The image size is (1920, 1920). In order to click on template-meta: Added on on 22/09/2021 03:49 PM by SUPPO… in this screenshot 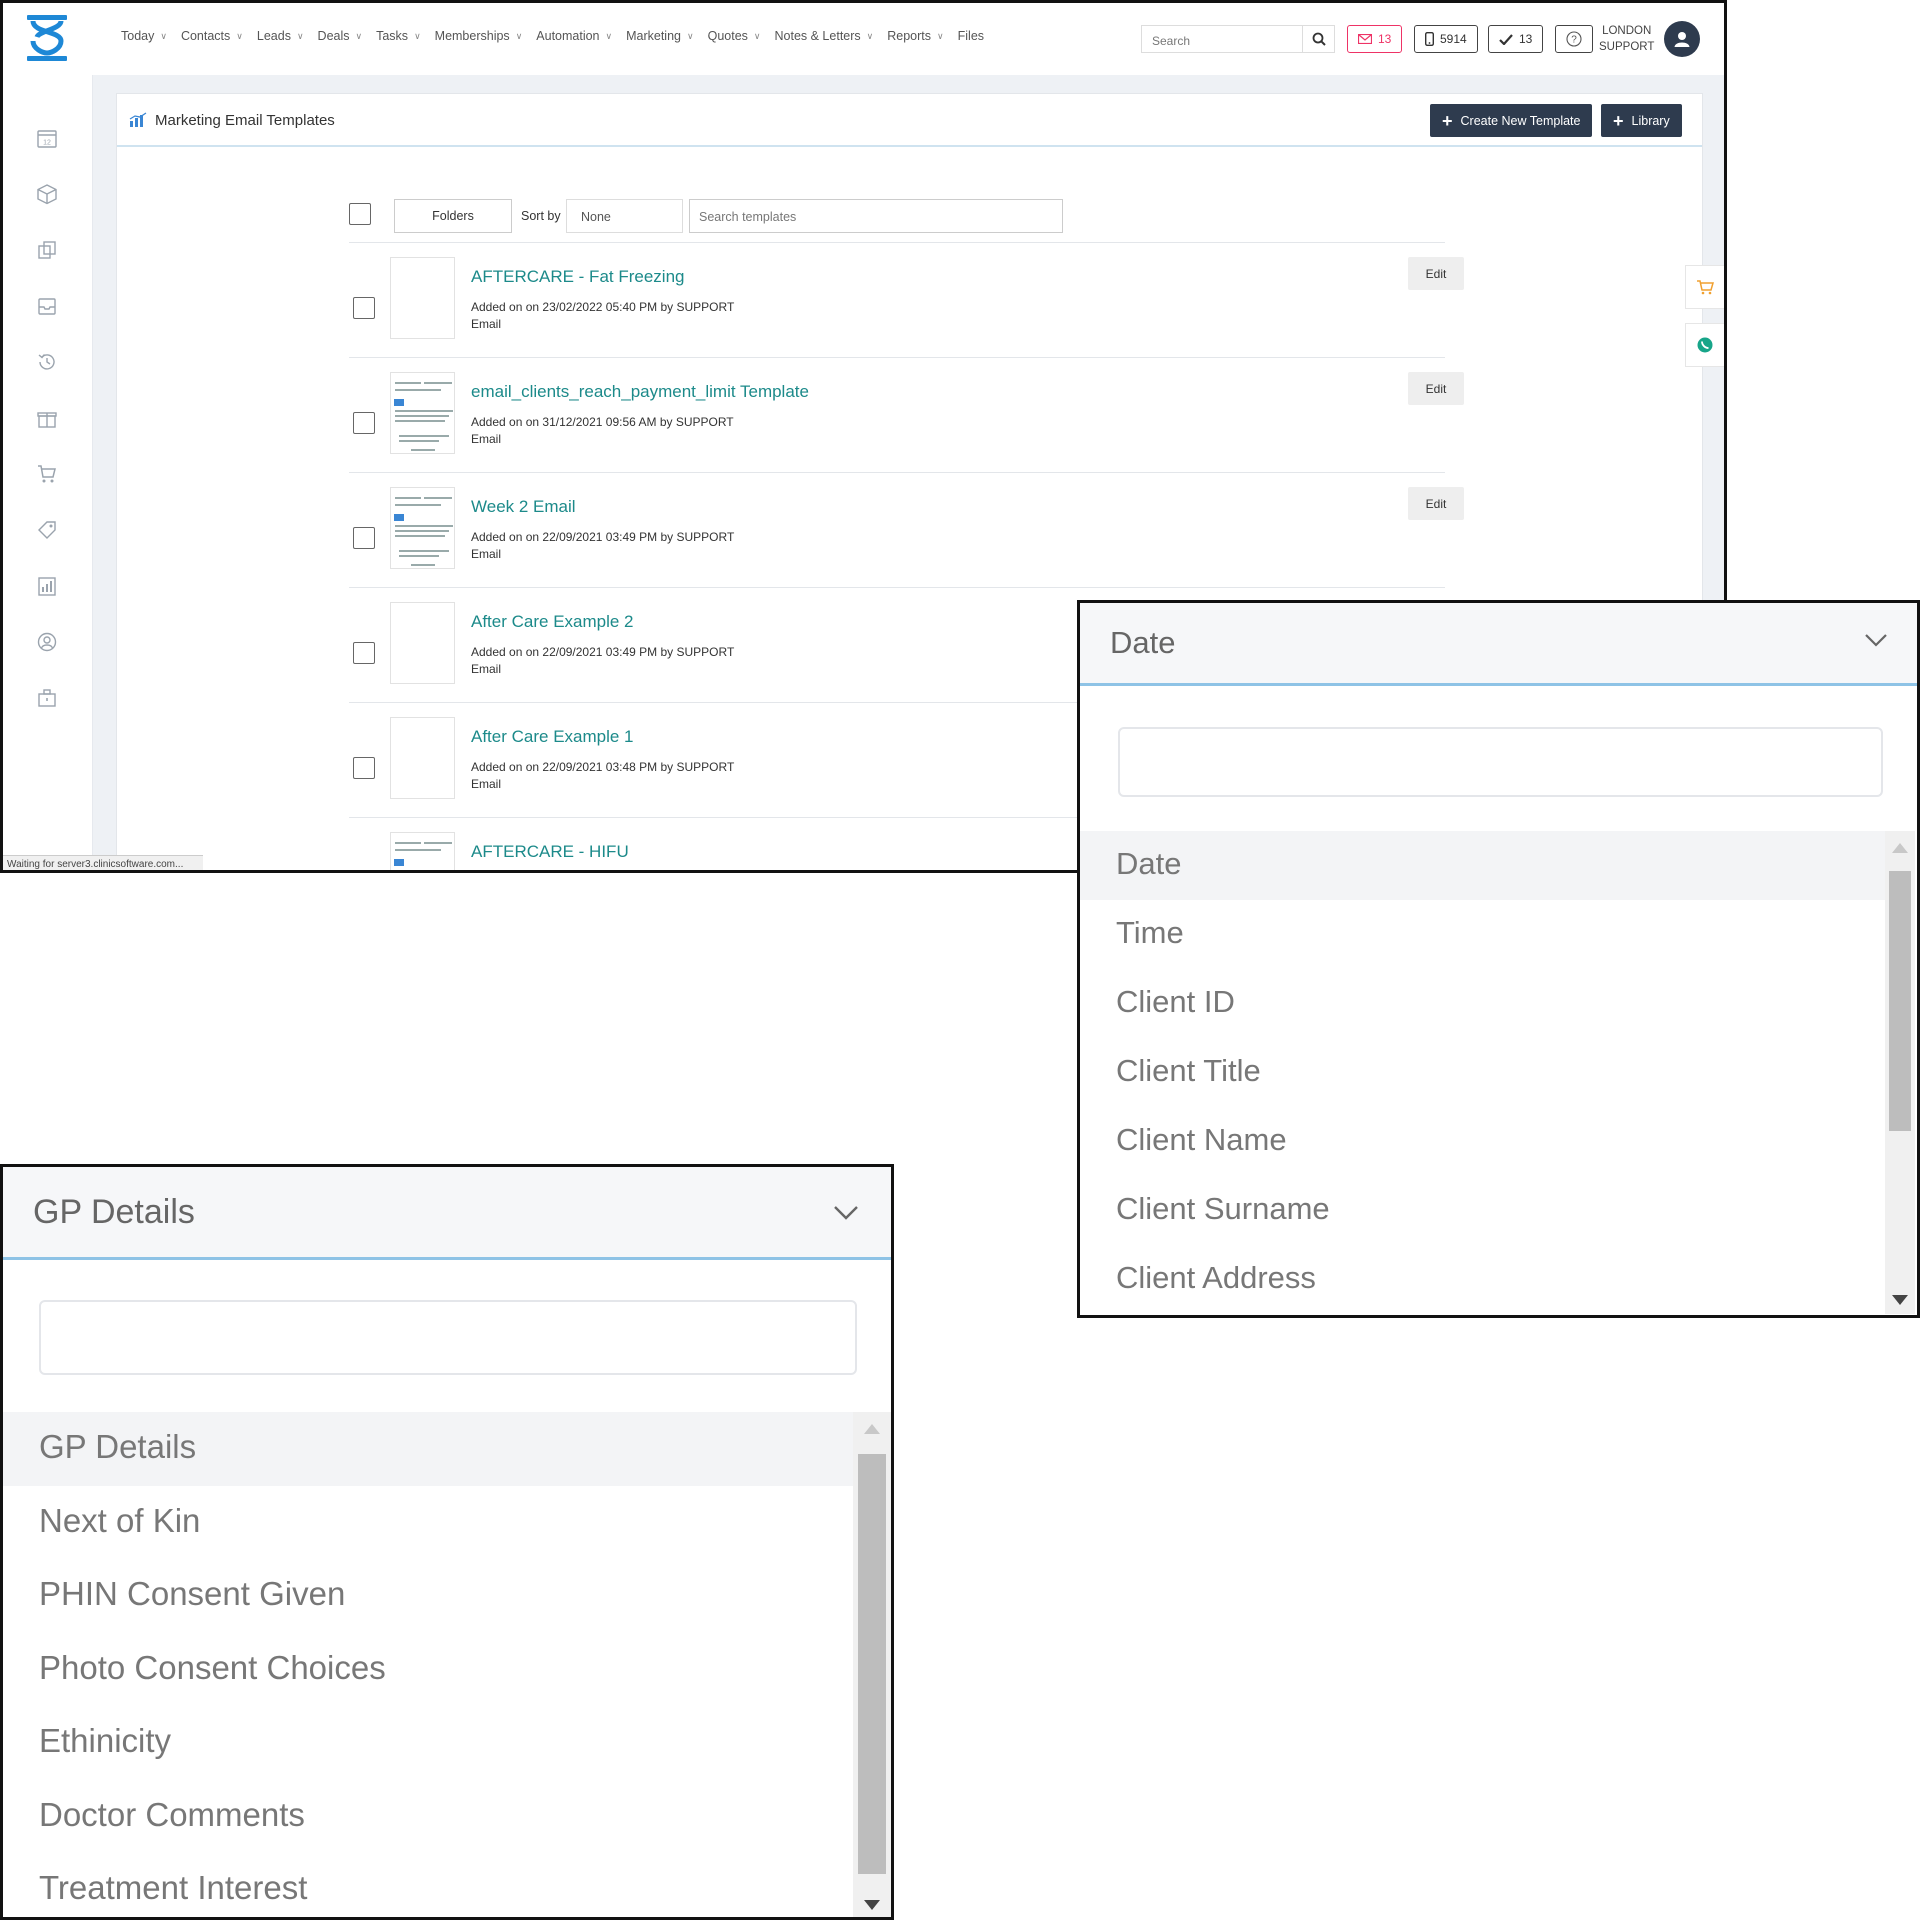, I will do `click(602, 546)`.